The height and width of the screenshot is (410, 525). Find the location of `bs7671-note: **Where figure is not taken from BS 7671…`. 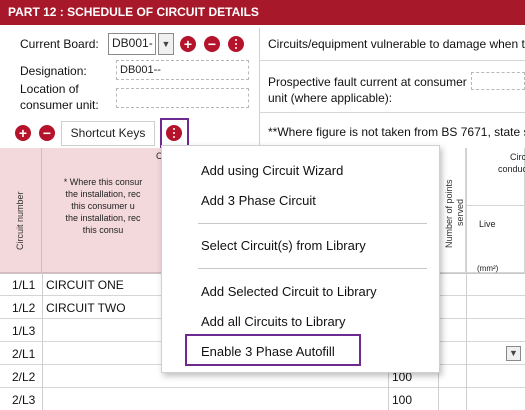

bs7671-note: **Where figure is not taken from BS 7671… is located at coordinates (396, 132).